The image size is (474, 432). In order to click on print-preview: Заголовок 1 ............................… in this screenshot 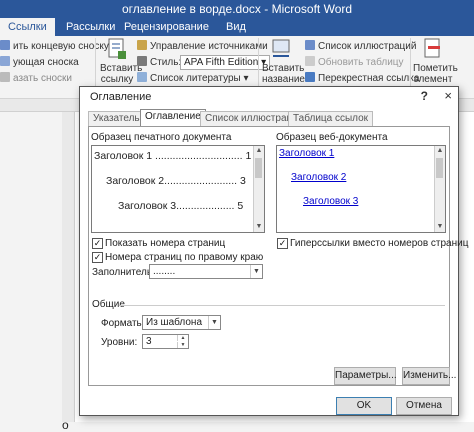, I will do `click(178, 189)`.